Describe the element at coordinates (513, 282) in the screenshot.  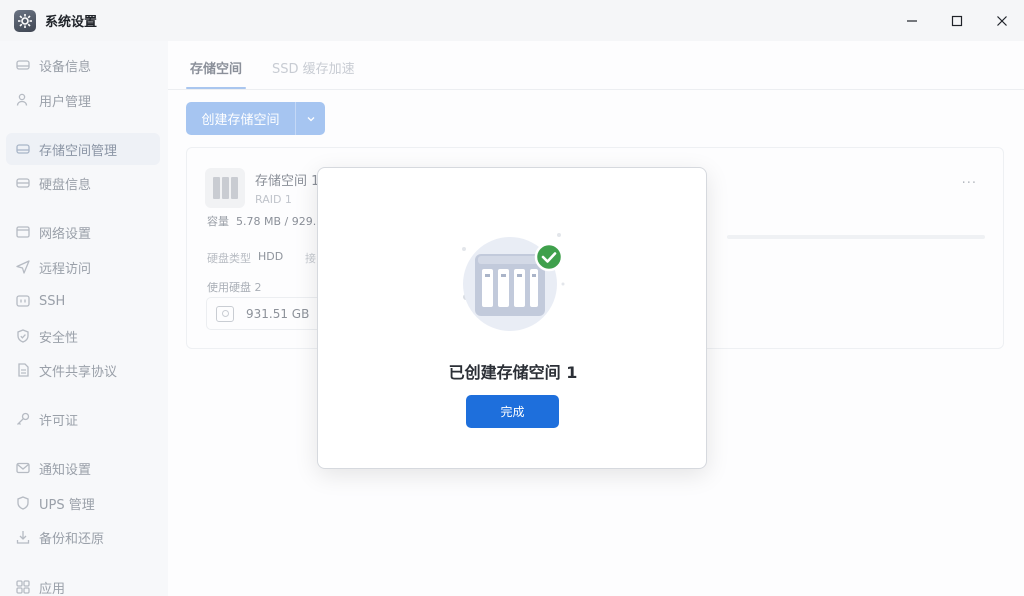
I see `storage-created-illustration` at that location.